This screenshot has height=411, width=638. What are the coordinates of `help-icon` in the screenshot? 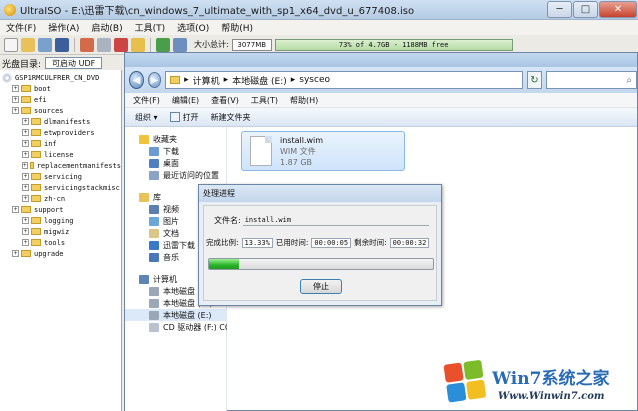 It's located at (180, 44).